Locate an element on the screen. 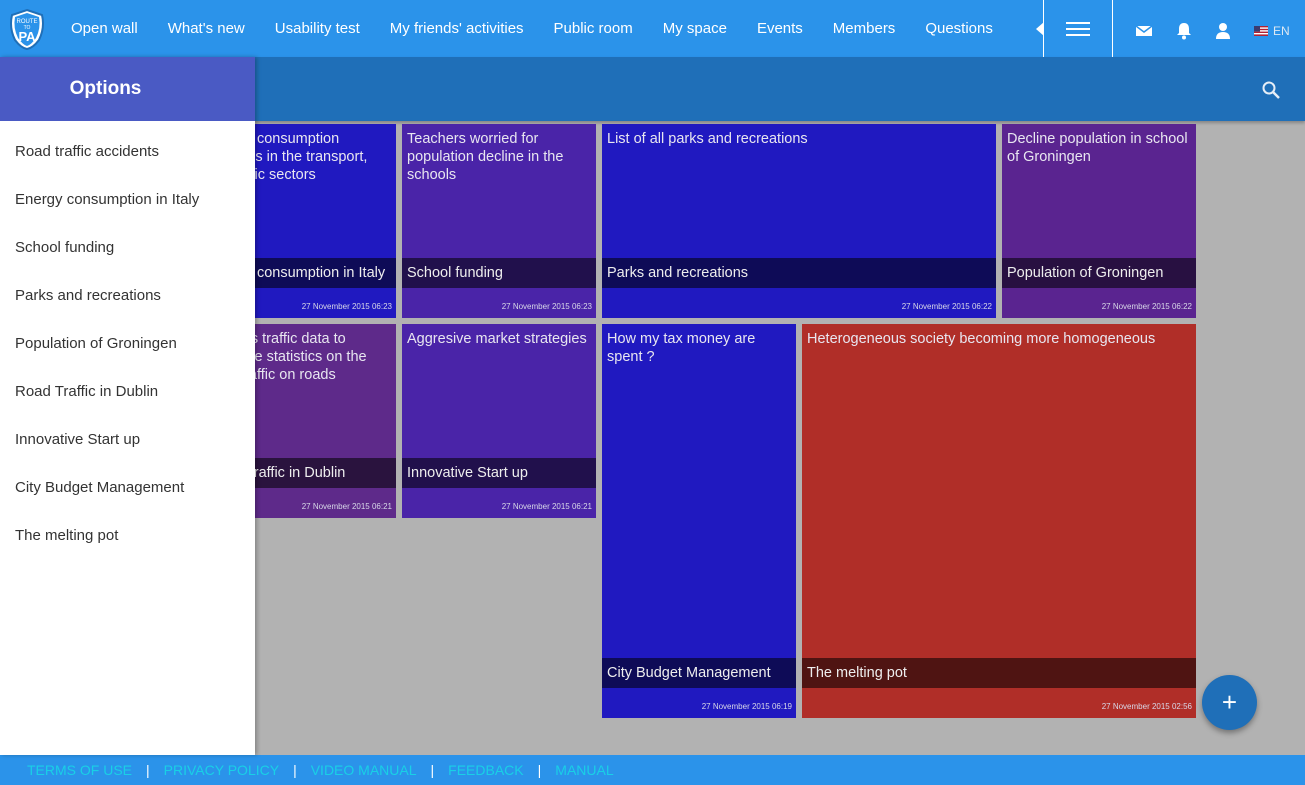 The height and width of the screenshot is (785, 1305). tile-title: Innovative Start up is located at coordinates (499, 473).